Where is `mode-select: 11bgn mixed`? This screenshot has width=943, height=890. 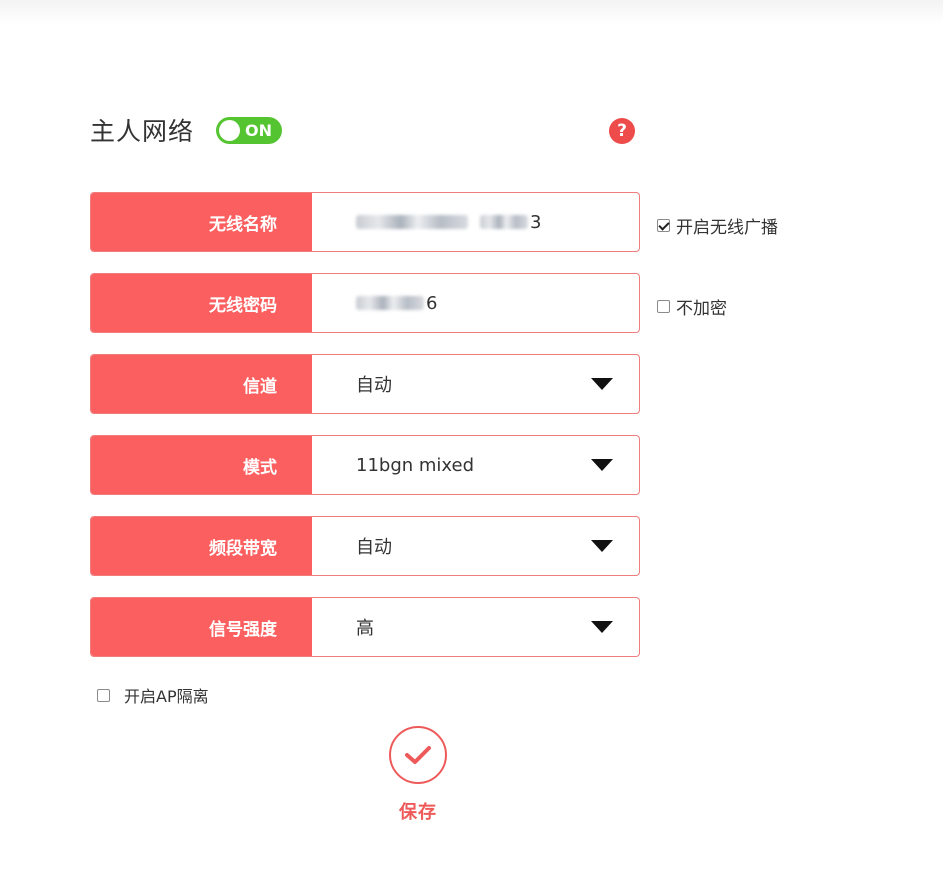 mode-select: 11bgn mixed is located at coordinates (475, 465).